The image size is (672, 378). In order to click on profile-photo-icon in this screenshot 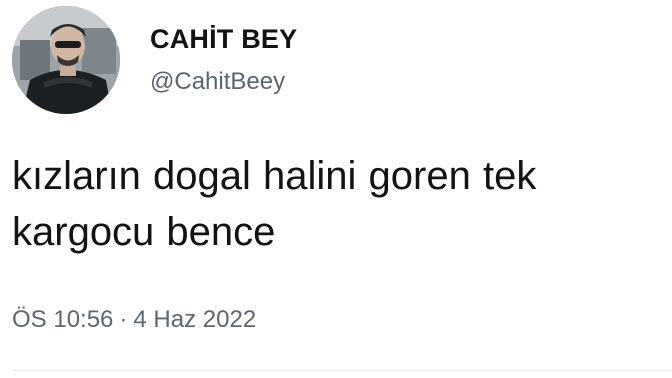, I will do `click(66, 60)`.